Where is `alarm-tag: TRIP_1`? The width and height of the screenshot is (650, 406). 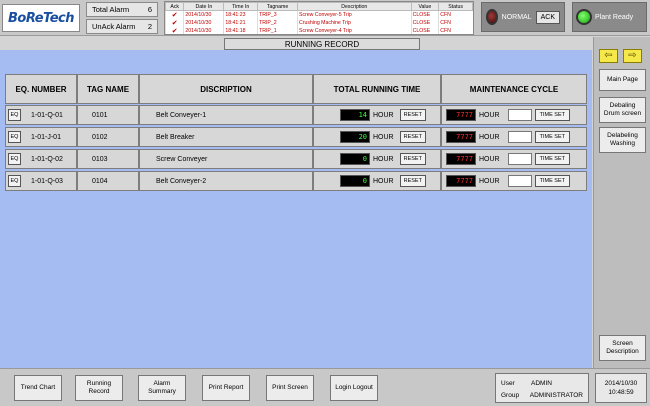
alarm-tag: TRIP_1 is located at coordinates (277, 30).